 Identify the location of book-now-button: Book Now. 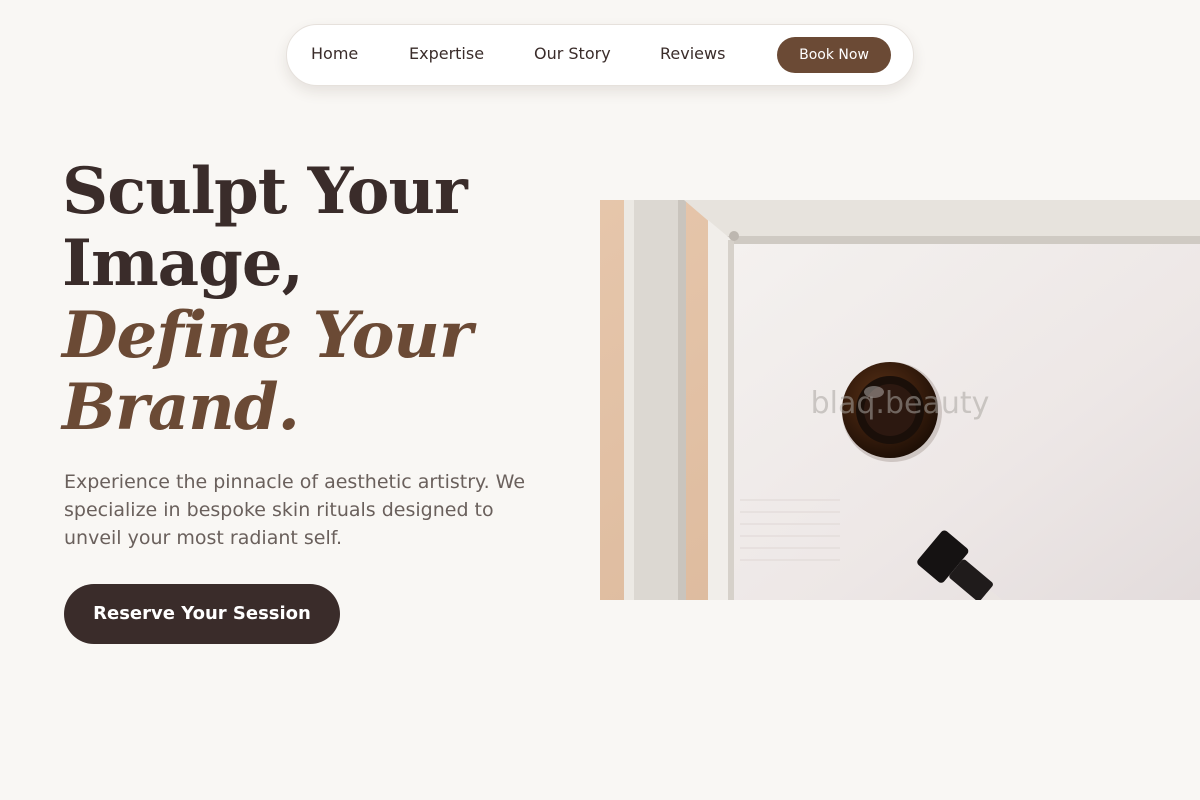
(834, 55).